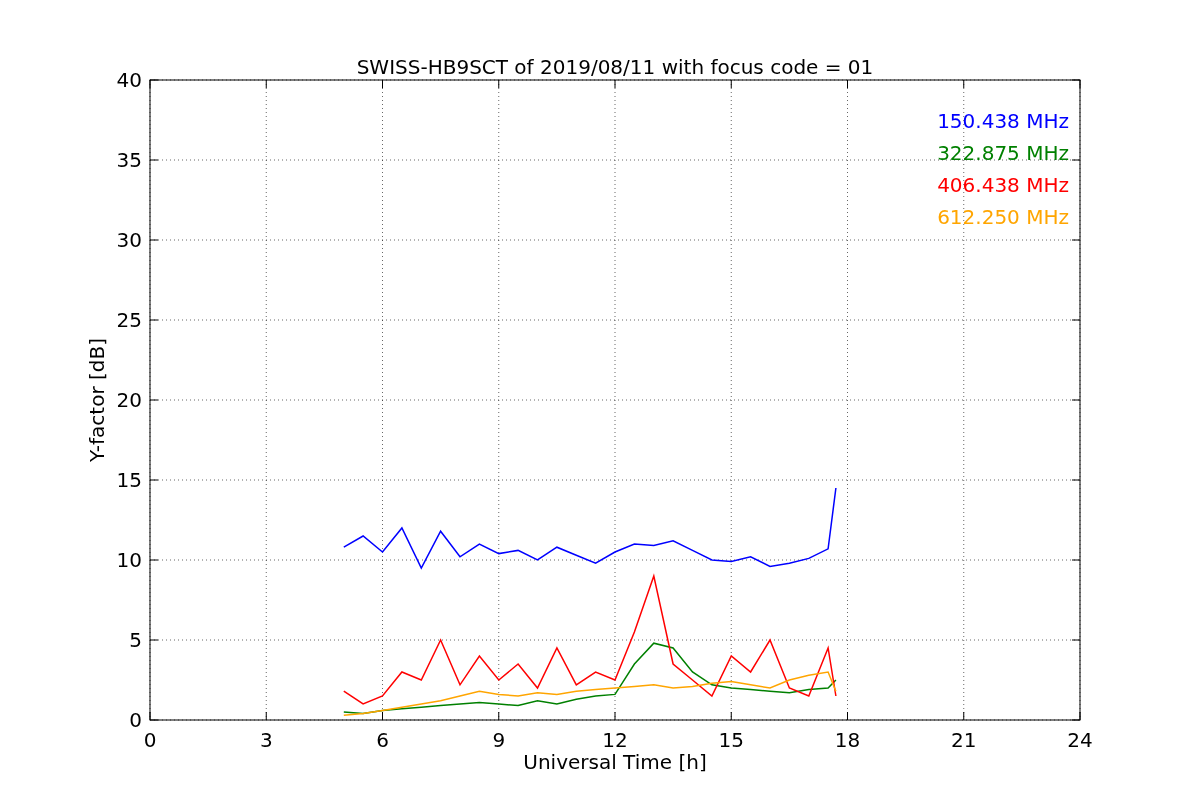 The image size is (1200, 800). Describe the element at coordinates (1003, 217) in the screenshot. I see `legend-label: 612.250 MHz` at that location.